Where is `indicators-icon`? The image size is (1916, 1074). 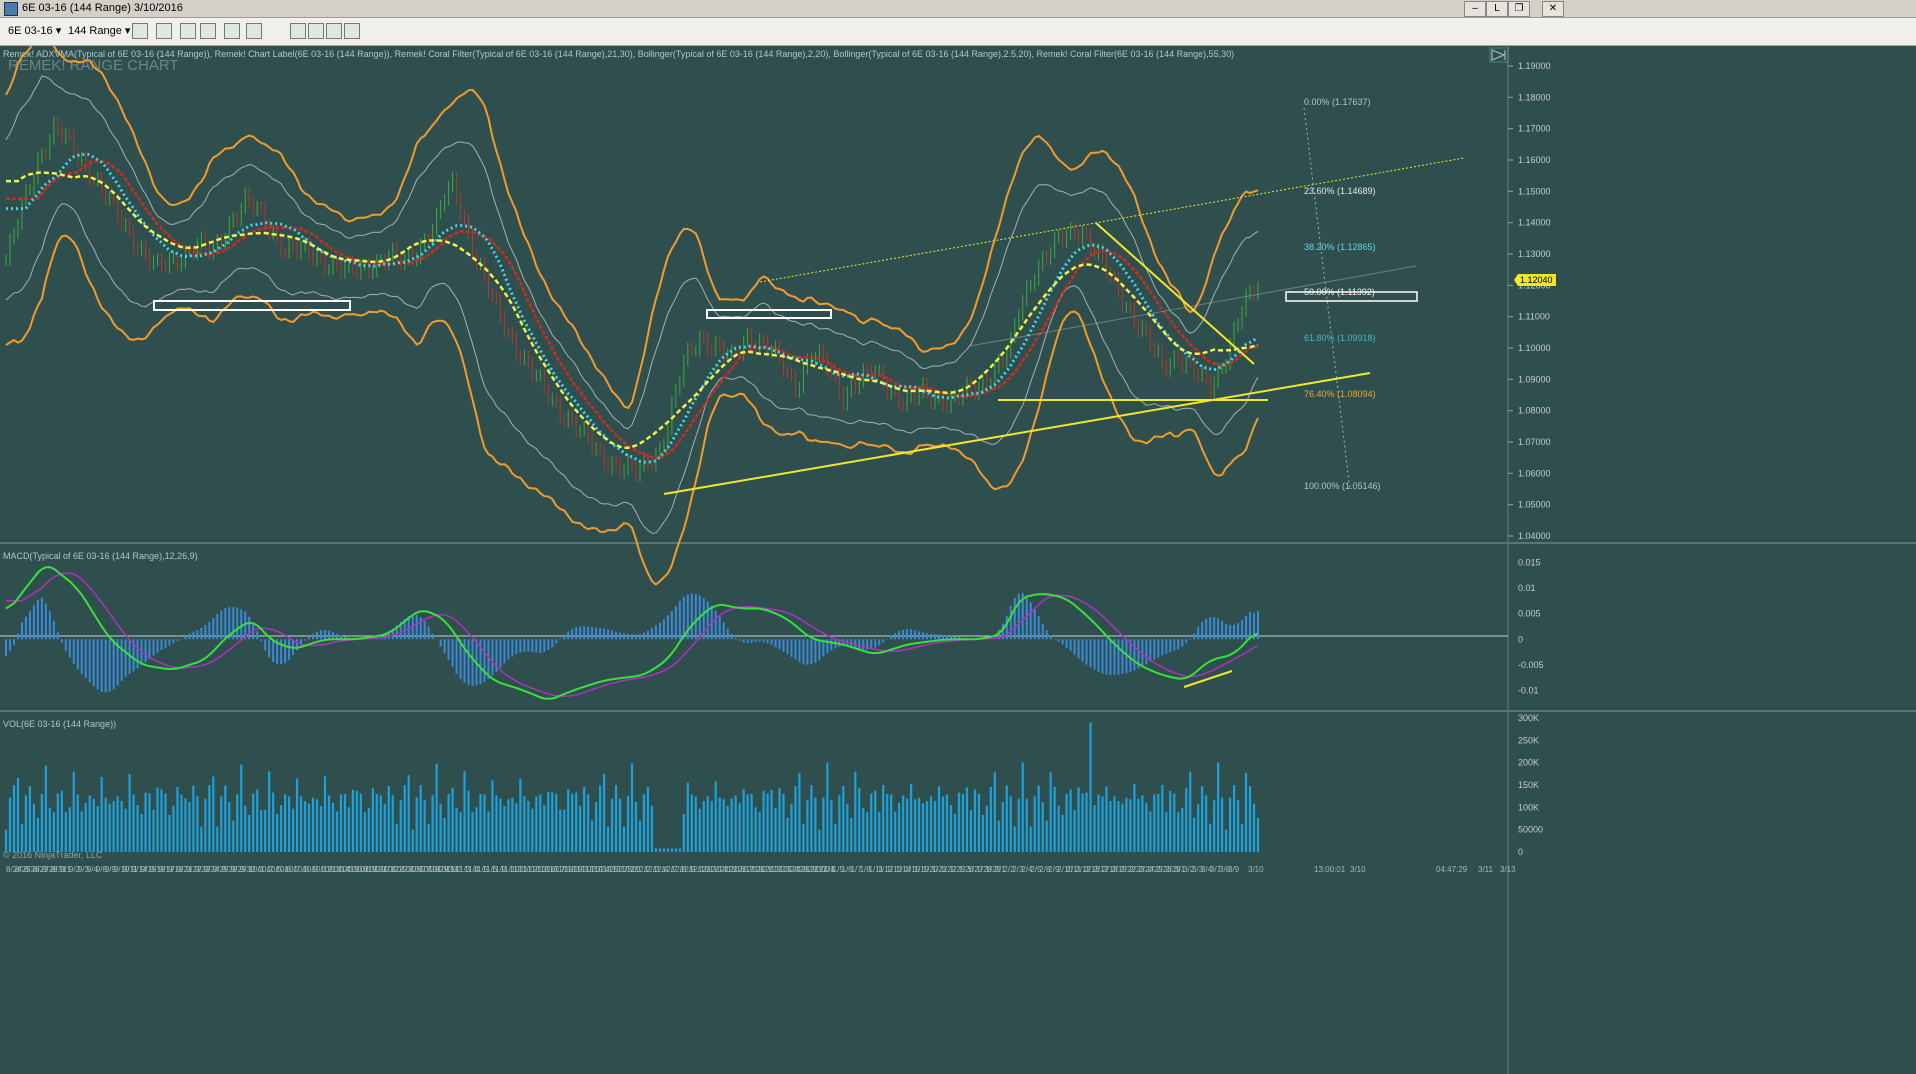 indicators-icon is located at coordinates (316, 31).